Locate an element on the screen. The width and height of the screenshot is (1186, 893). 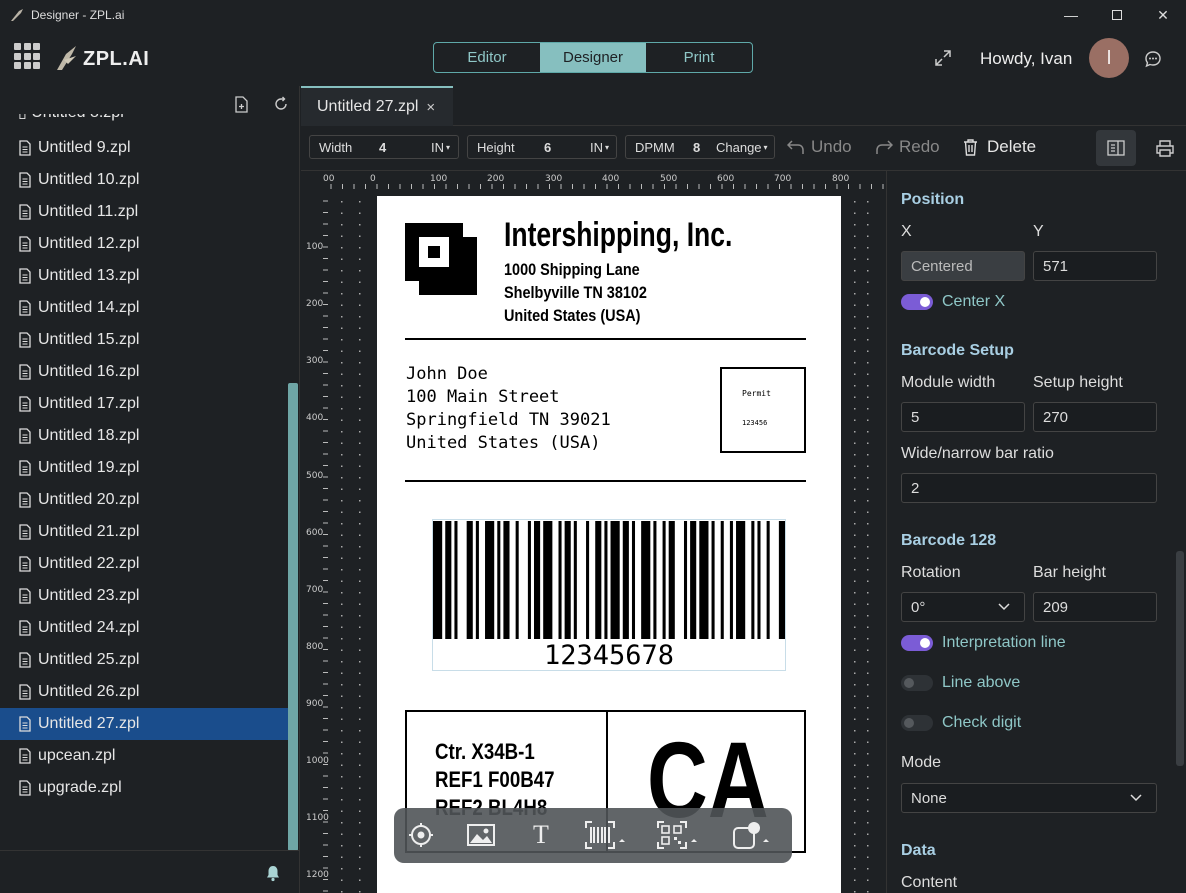
ruler-left-label: 100 is located at coordinates (314, 247).